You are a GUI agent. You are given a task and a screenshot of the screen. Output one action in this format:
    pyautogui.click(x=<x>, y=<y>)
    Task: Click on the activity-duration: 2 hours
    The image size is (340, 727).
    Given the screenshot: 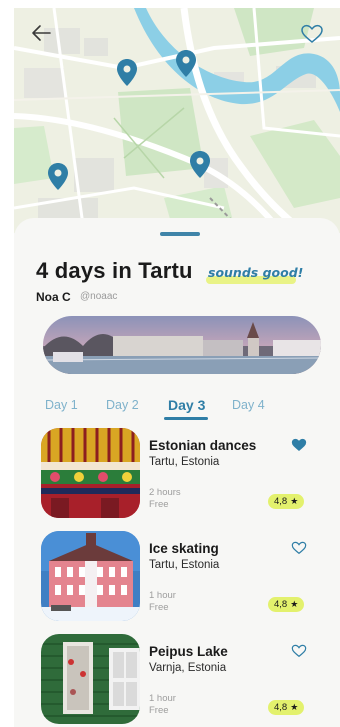 What is the action you would take?
    pyautogui.click(x=165, y=492)
    